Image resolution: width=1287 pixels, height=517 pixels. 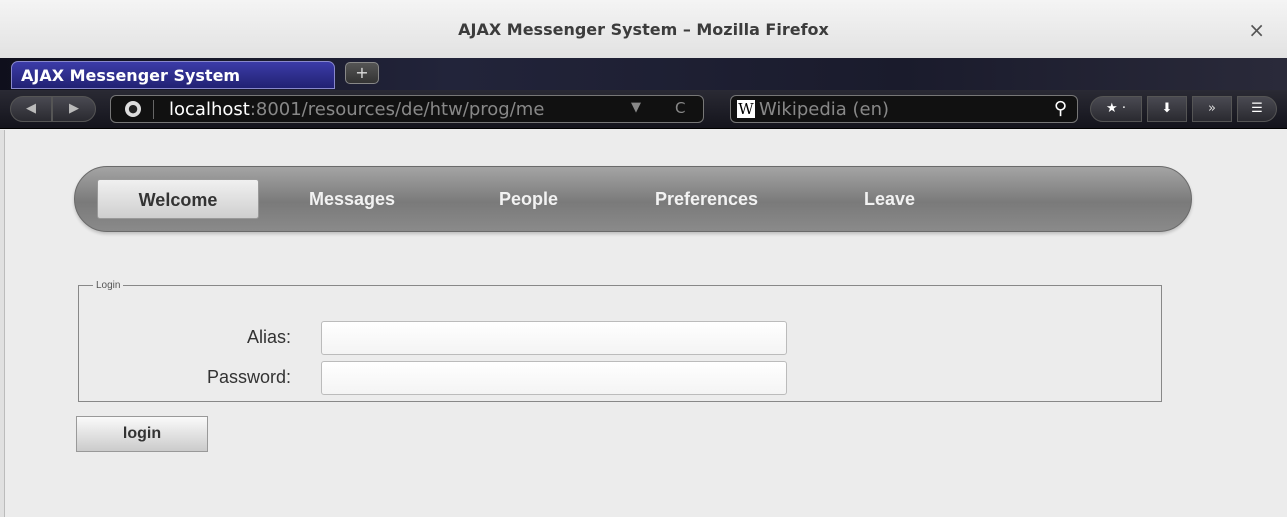 What do you see at coordinates (133, 109) in the screenshot?
I see `globe-icon: ●` at bounding box center [133, 109].